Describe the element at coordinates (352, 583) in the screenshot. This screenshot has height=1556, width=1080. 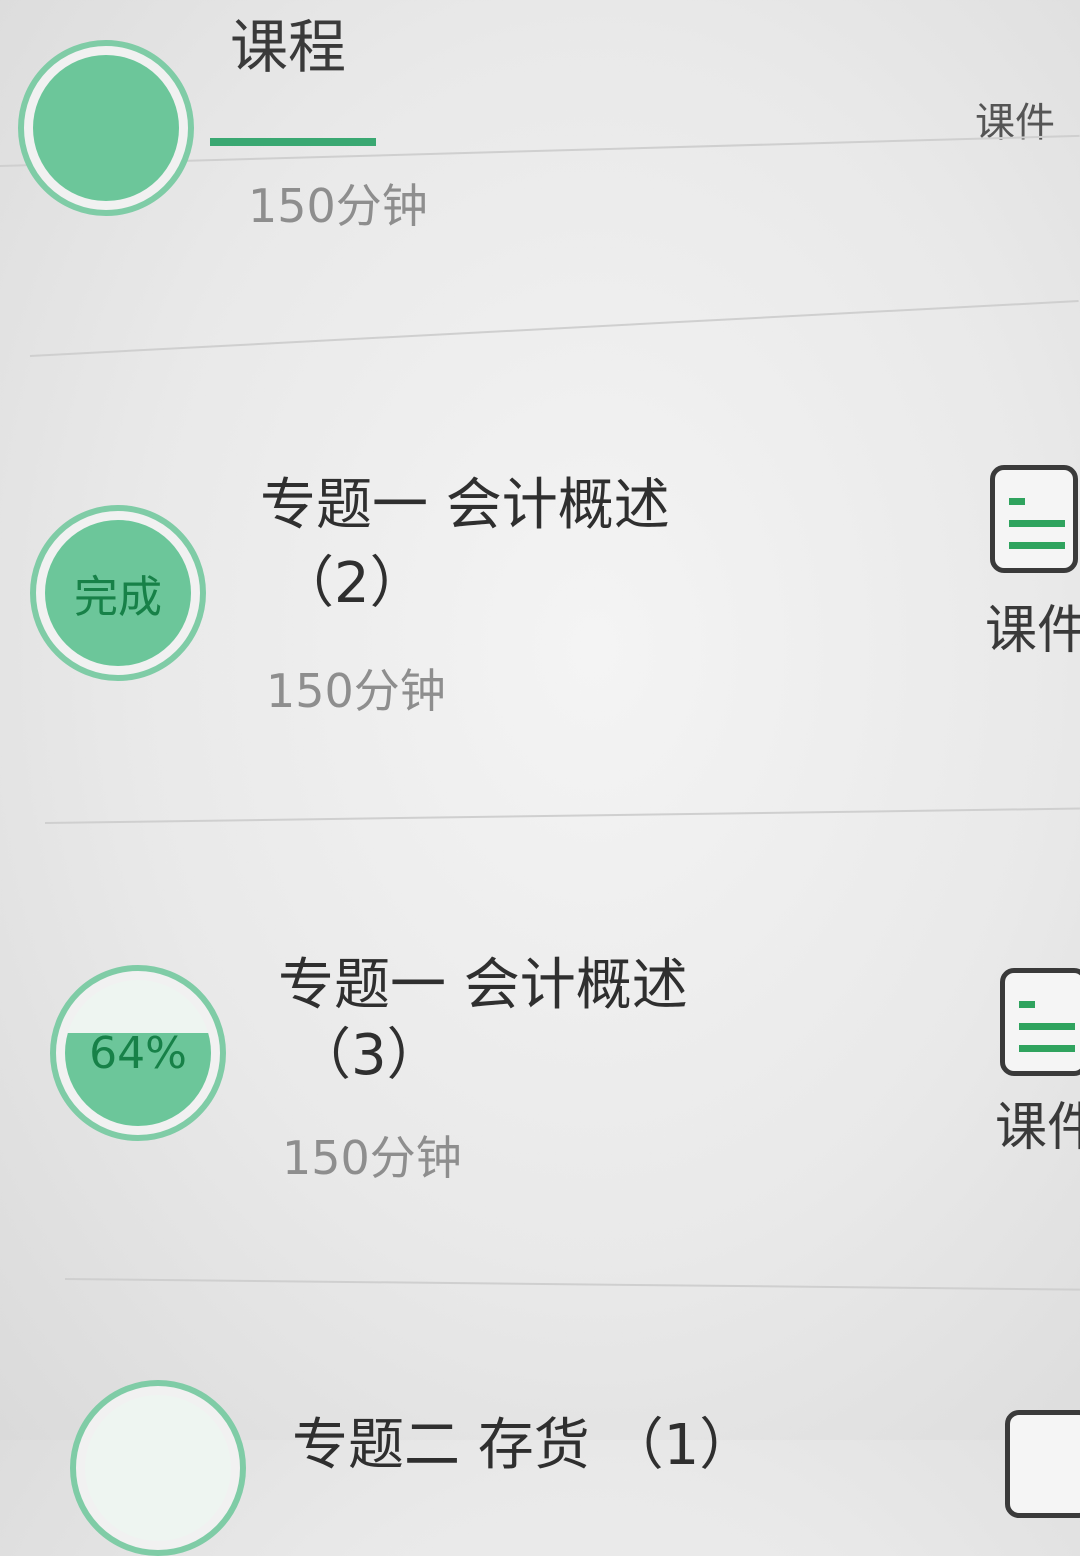
I see `lesson-title-part: （2）` at that location.